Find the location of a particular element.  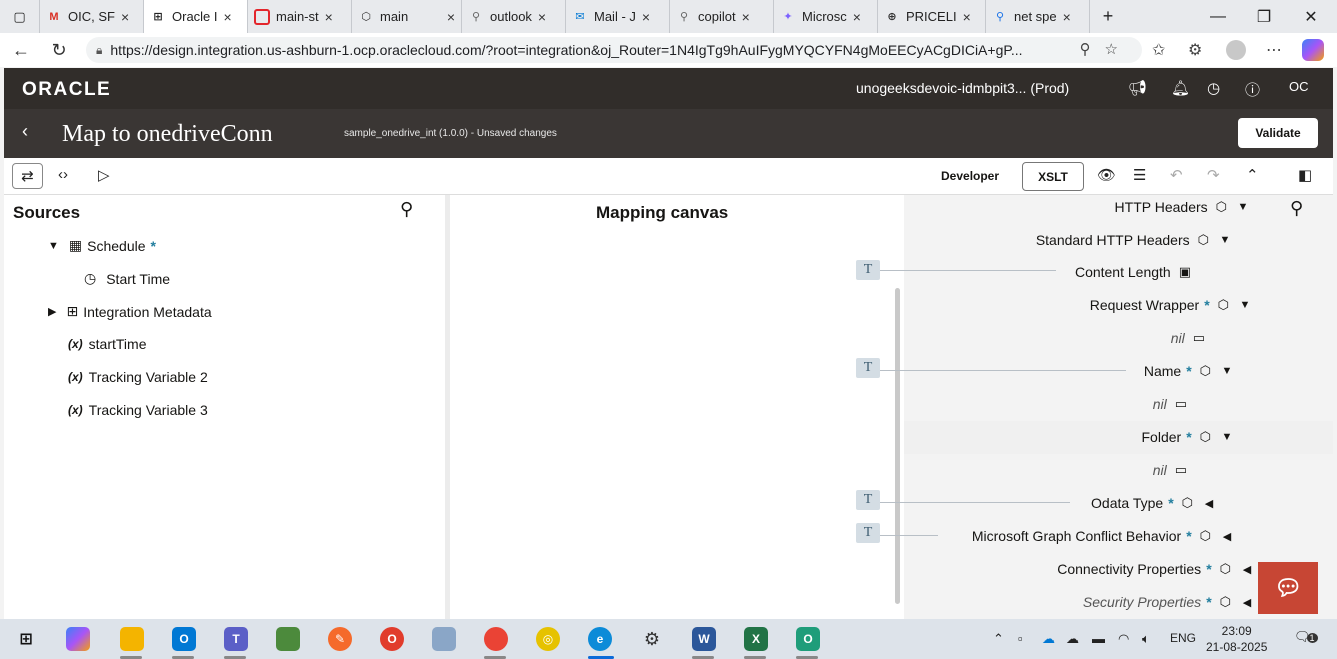

caret-right-icon: ▶ is located at coordinates (52, 311).